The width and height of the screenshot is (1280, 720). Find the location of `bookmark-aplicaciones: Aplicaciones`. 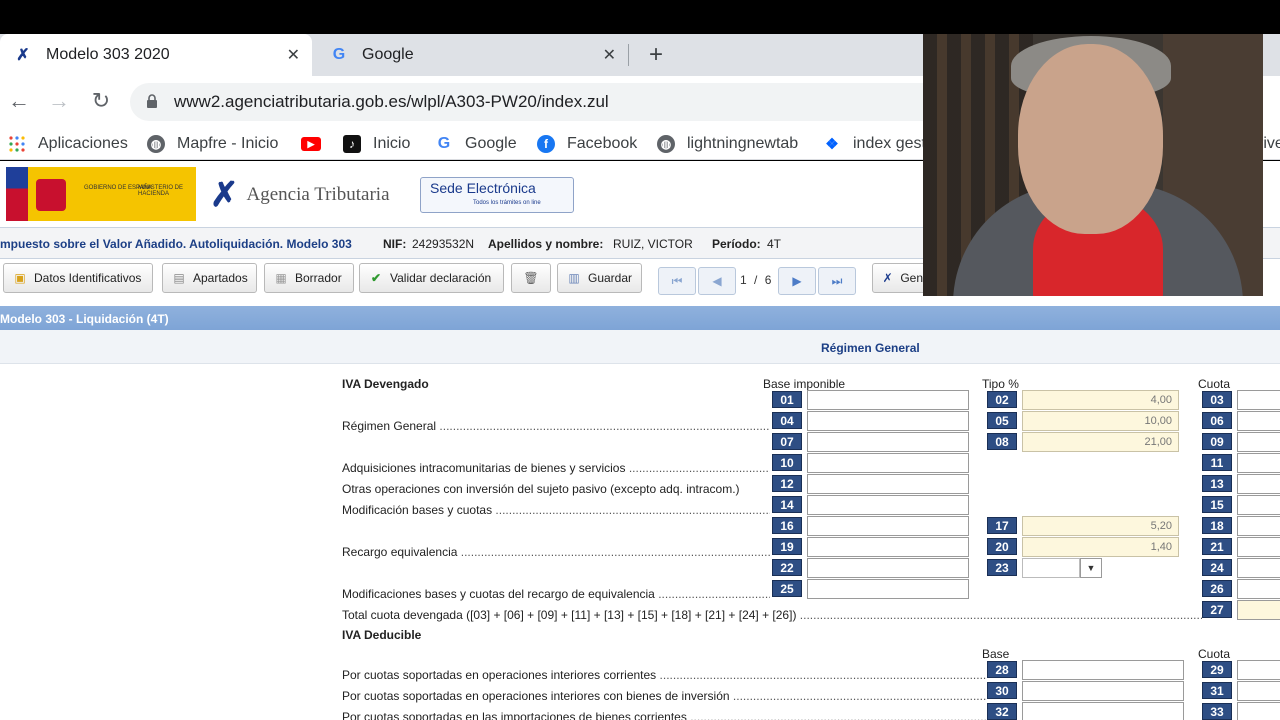

bookmark-aplicaciones: Aplicaciones is located at coordinates (68, 144).